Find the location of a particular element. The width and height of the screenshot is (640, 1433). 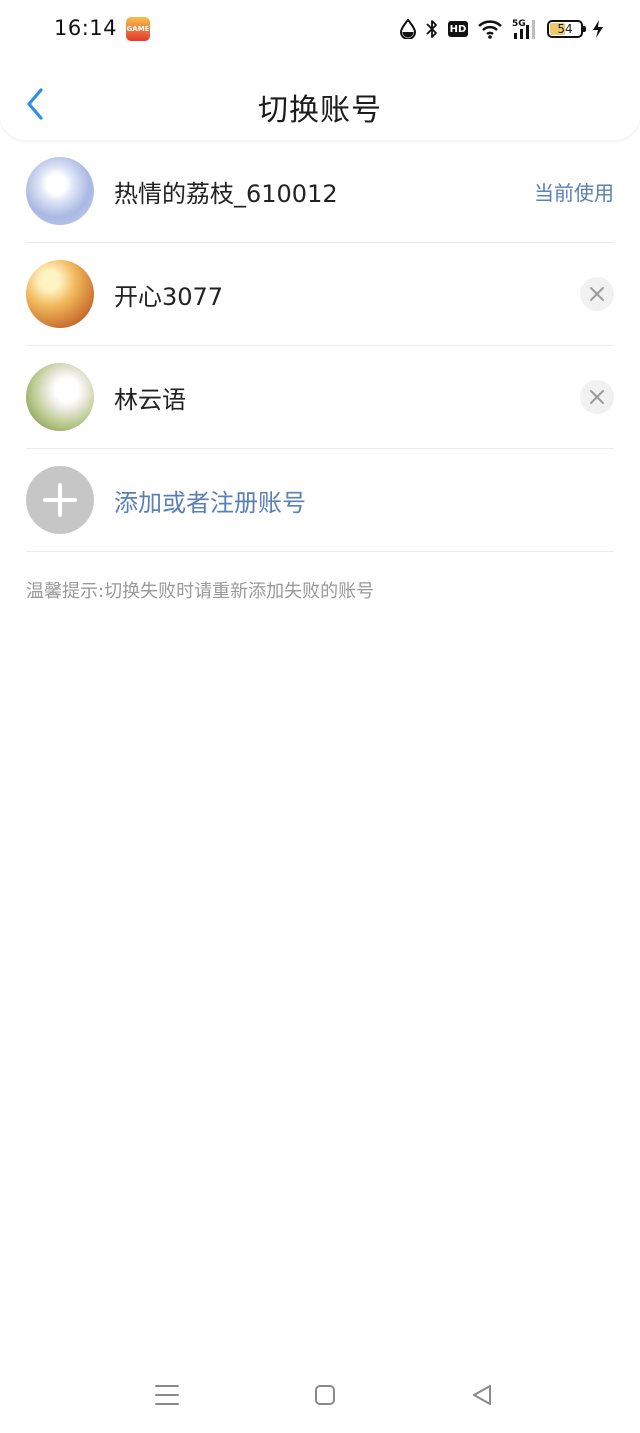

home-button is located at coordinates (325, 1395).